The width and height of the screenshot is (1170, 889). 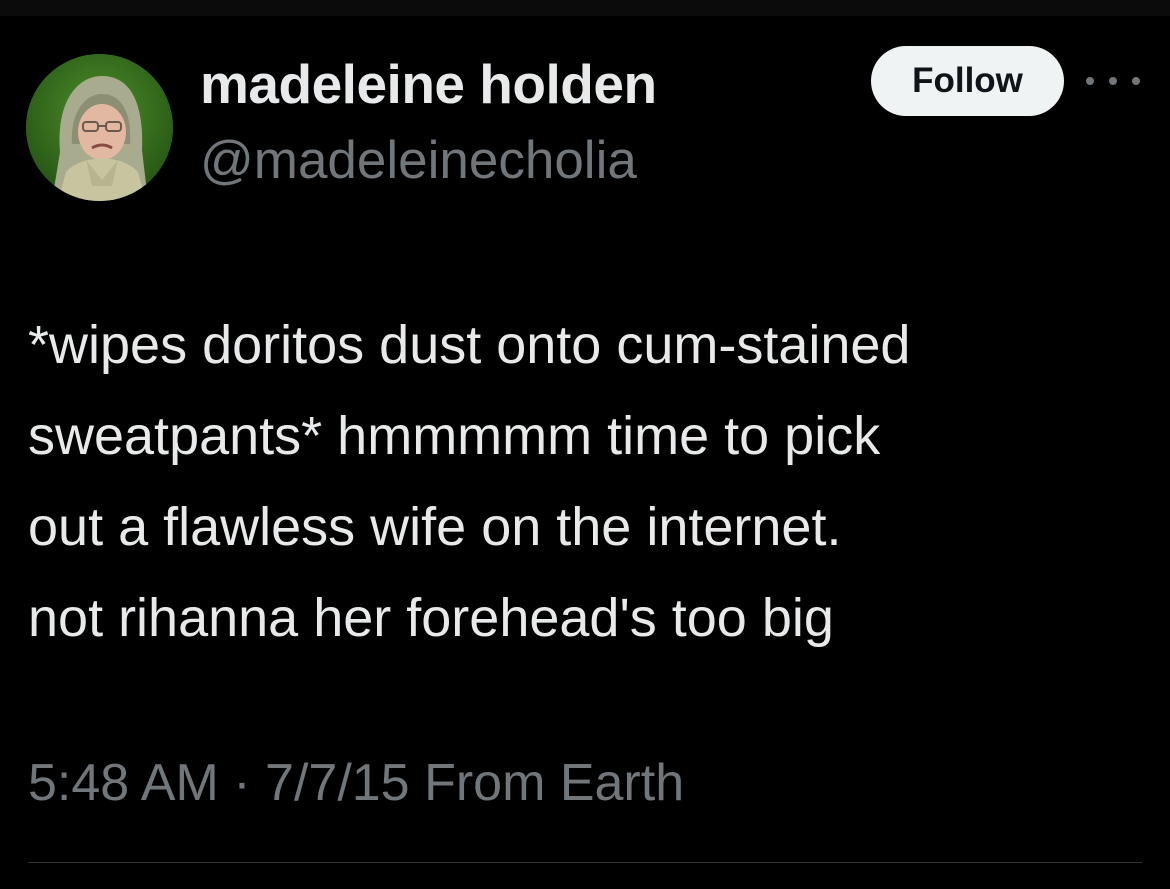 I want to click on user-handle: @madeleinecholia, so click(x=418, y=161).